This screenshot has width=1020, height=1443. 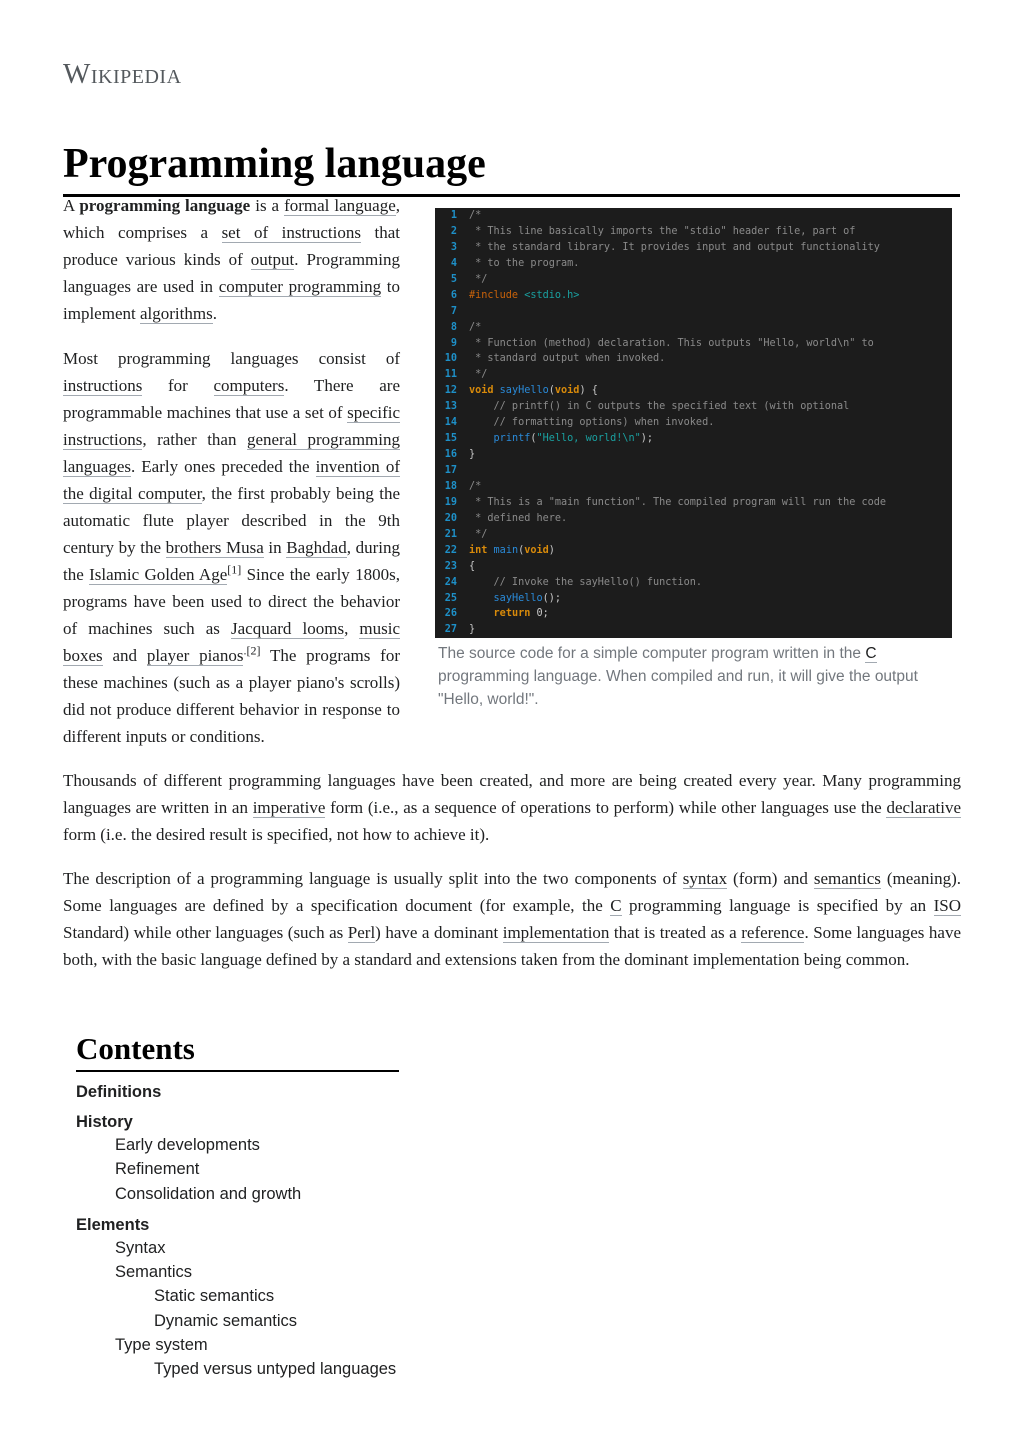 What do you see at coordinates (693, 391) in the screenshot?
I see `code-line: 12 void sayHello(void) {` at bounding box center [693, 391].